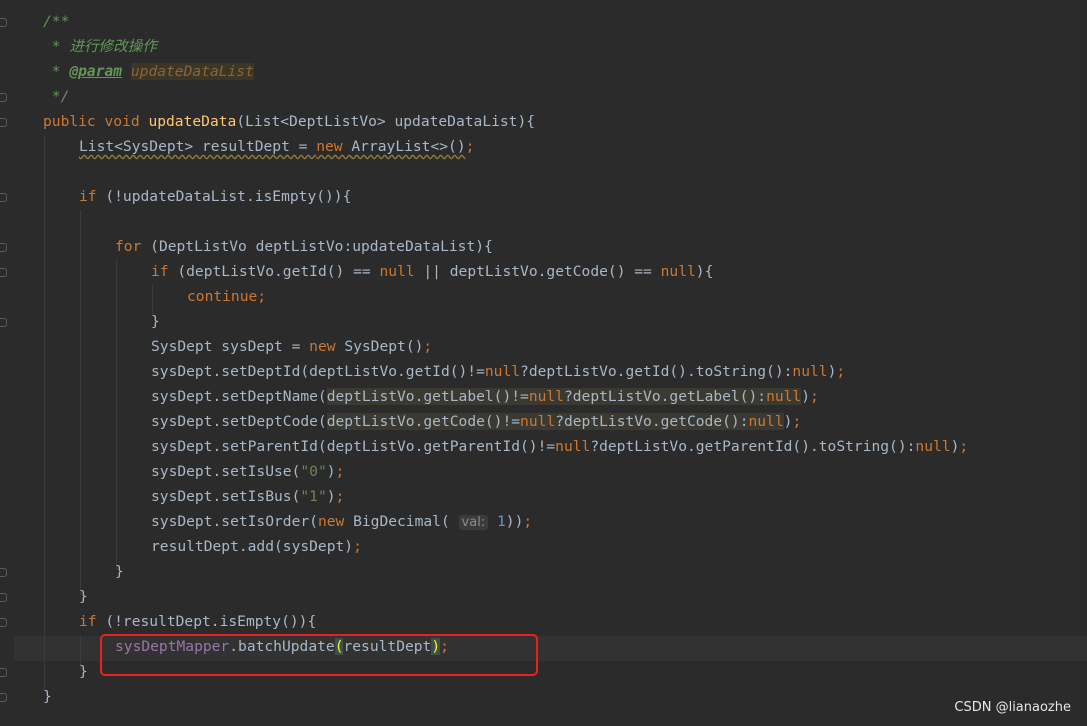  What do you see at coordinates (321, 246) in the screenshot?
I see `code-text: (DeptListVo deptListVo:updateDataList){` at bounding box center [321, 246].